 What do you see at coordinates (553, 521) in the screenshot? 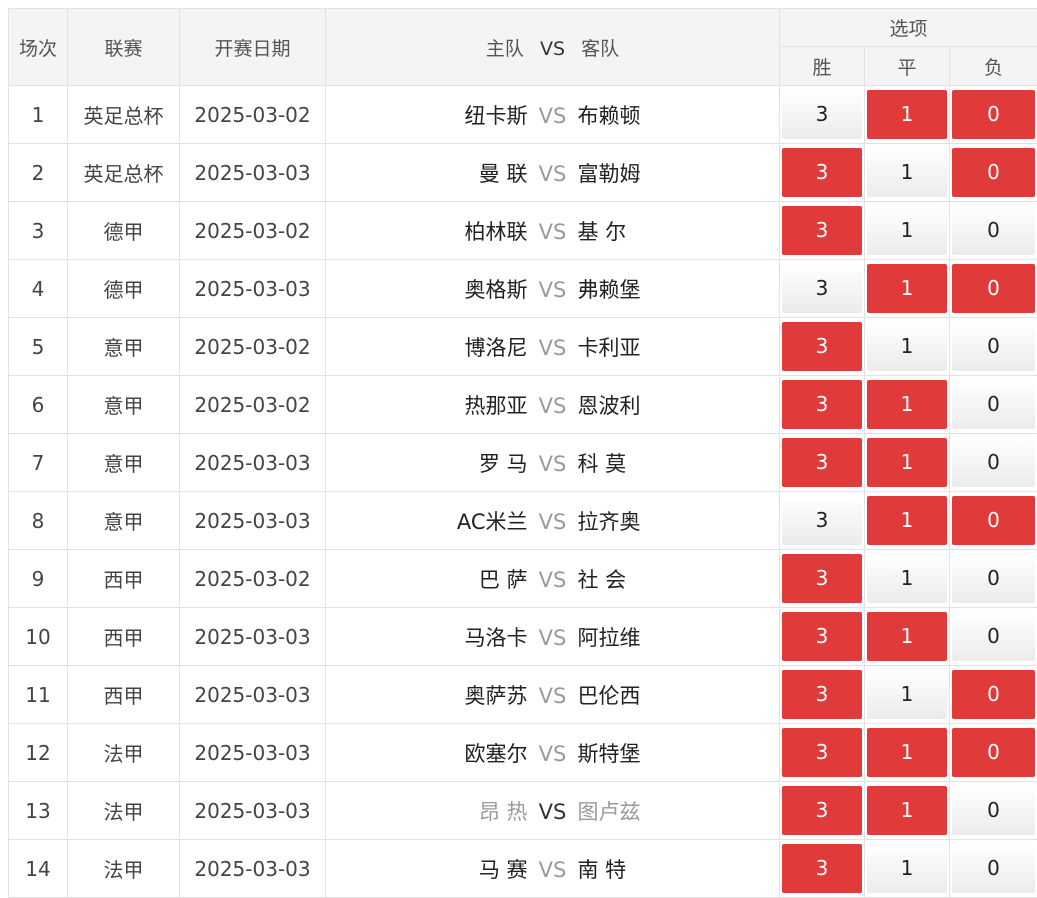
I see `teams-cell: AC米兰VS拉齐奥` at bounding box center [553, 521].